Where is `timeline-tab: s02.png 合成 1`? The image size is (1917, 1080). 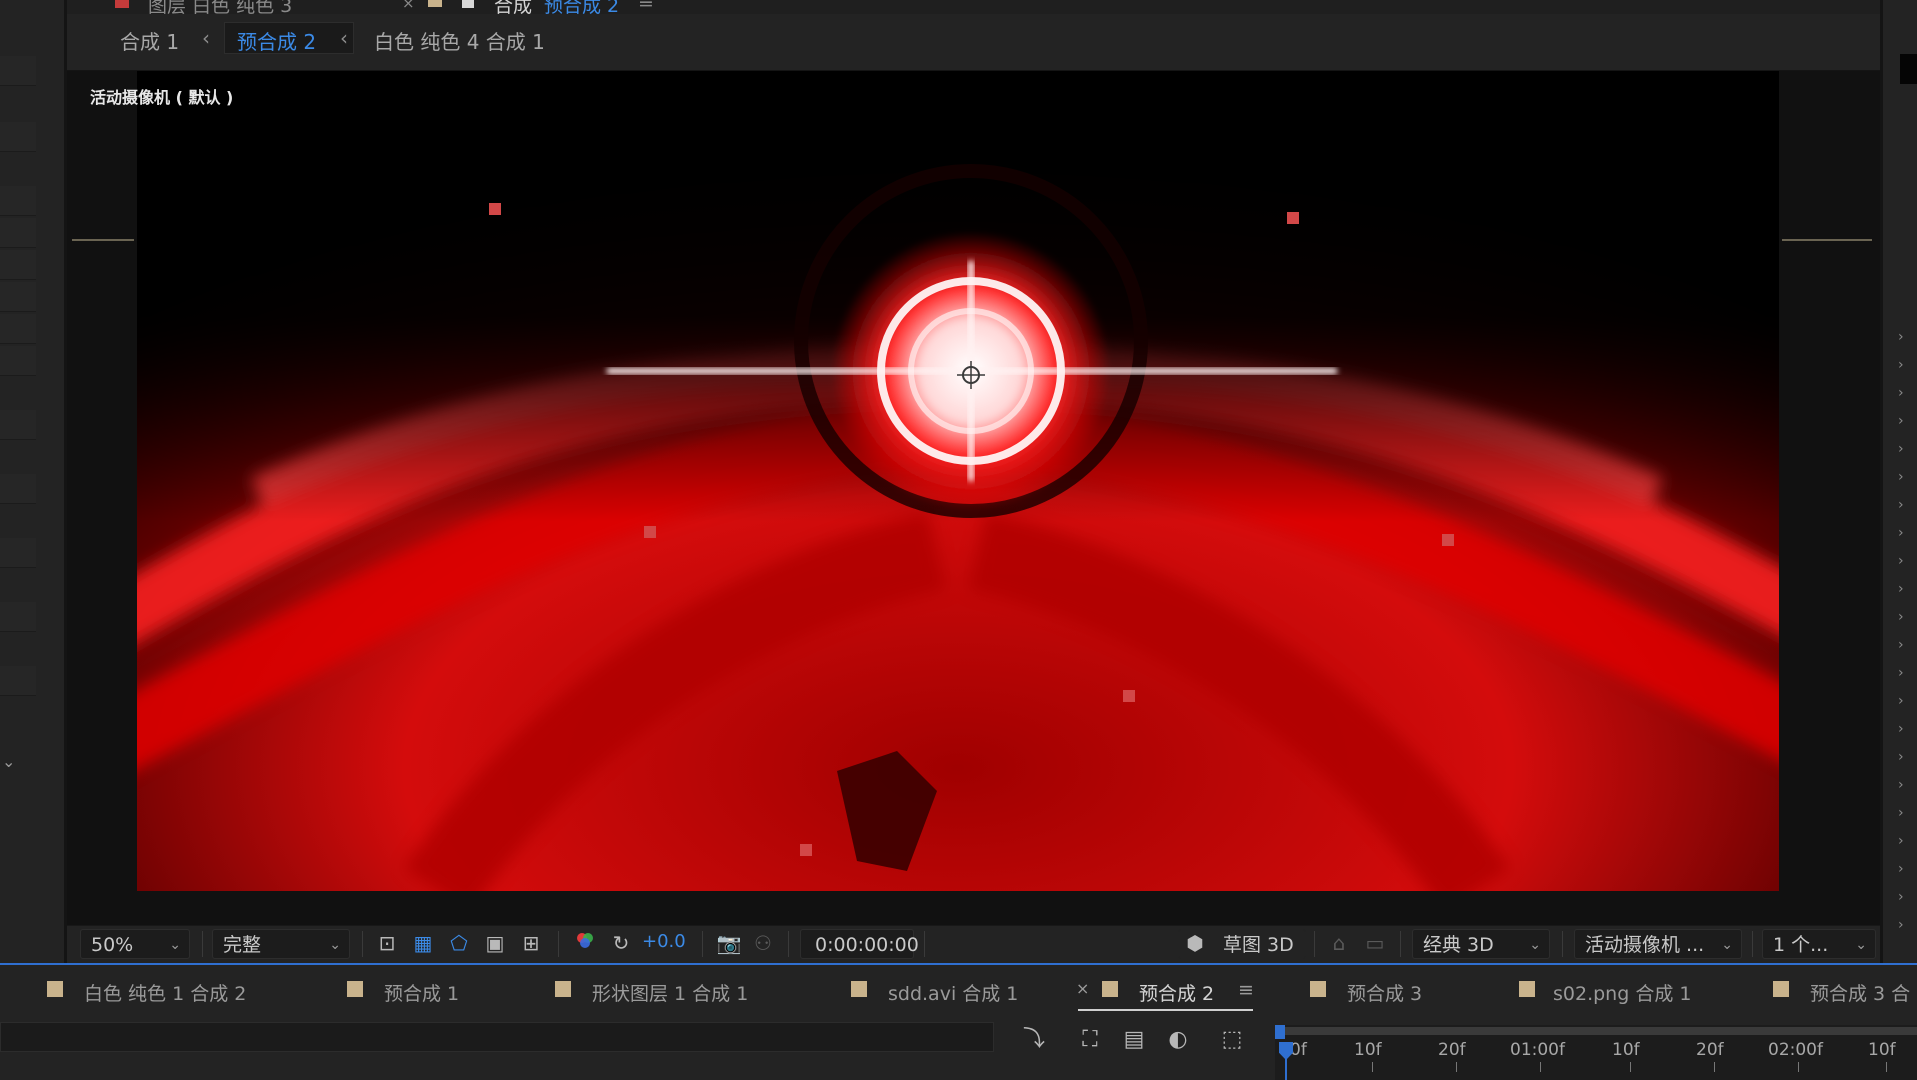 timeline-tab: s02.png 合成 1 is located at coordinates (1622, 992).